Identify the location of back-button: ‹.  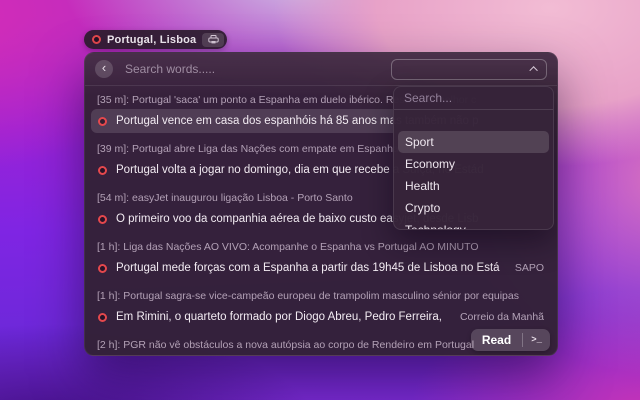
(104, 69).